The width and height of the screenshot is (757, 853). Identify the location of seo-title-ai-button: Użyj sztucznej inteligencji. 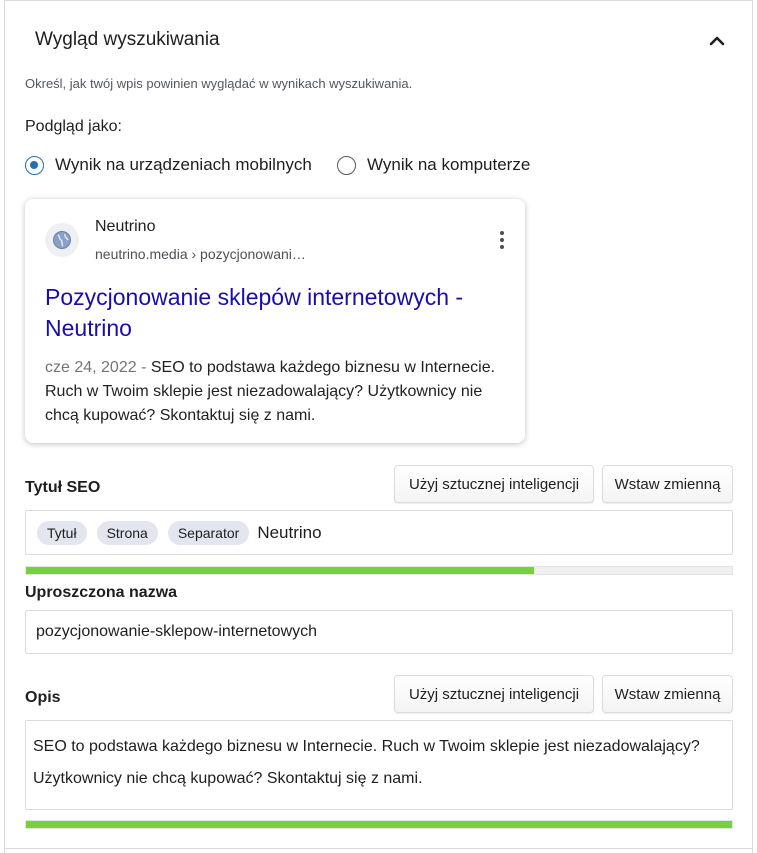
(494, 484).